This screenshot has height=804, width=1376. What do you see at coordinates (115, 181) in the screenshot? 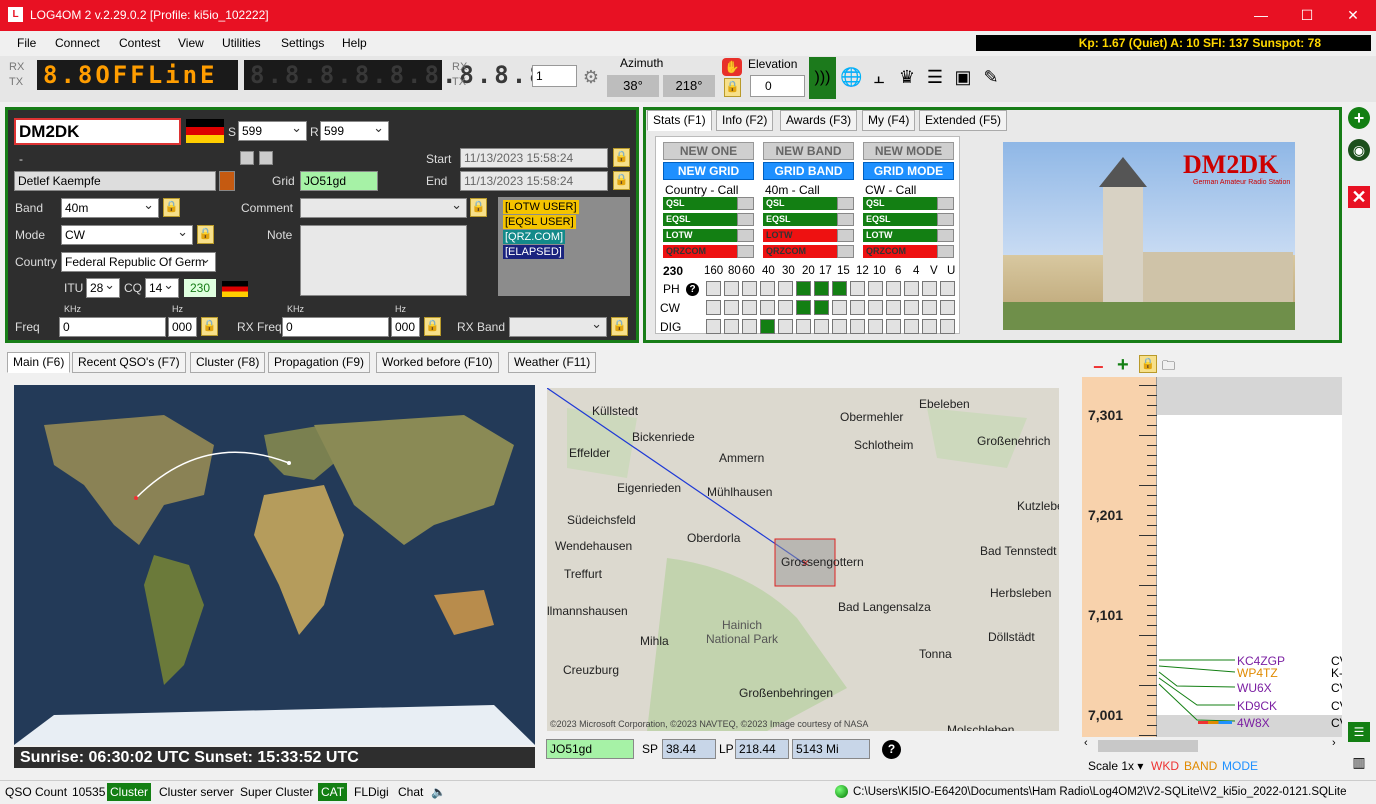
I see `name-input: Detlef Kaempfe` at bounding box center [115, 181].